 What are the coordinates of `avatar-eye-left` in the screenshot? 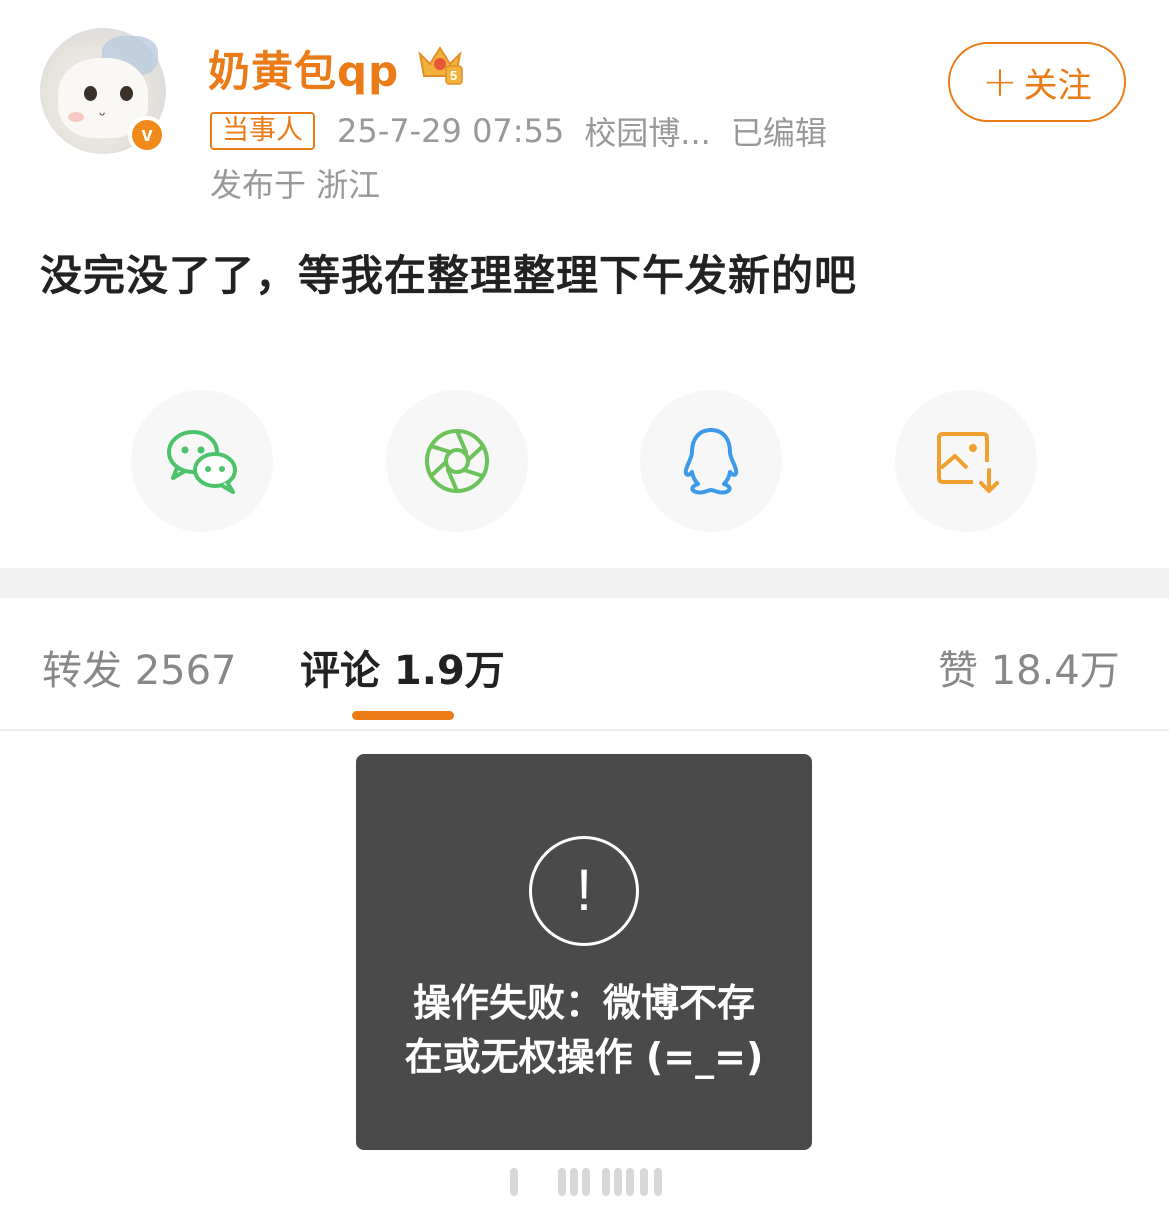 It's located at (90, 93).